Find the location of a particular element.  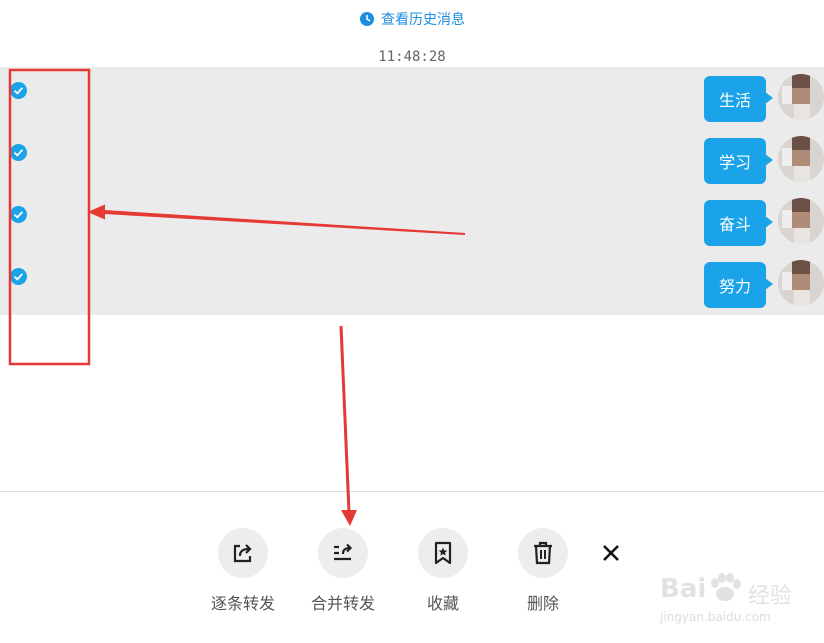

annotation-arrow-down-line is located at coordinates (345, 419).